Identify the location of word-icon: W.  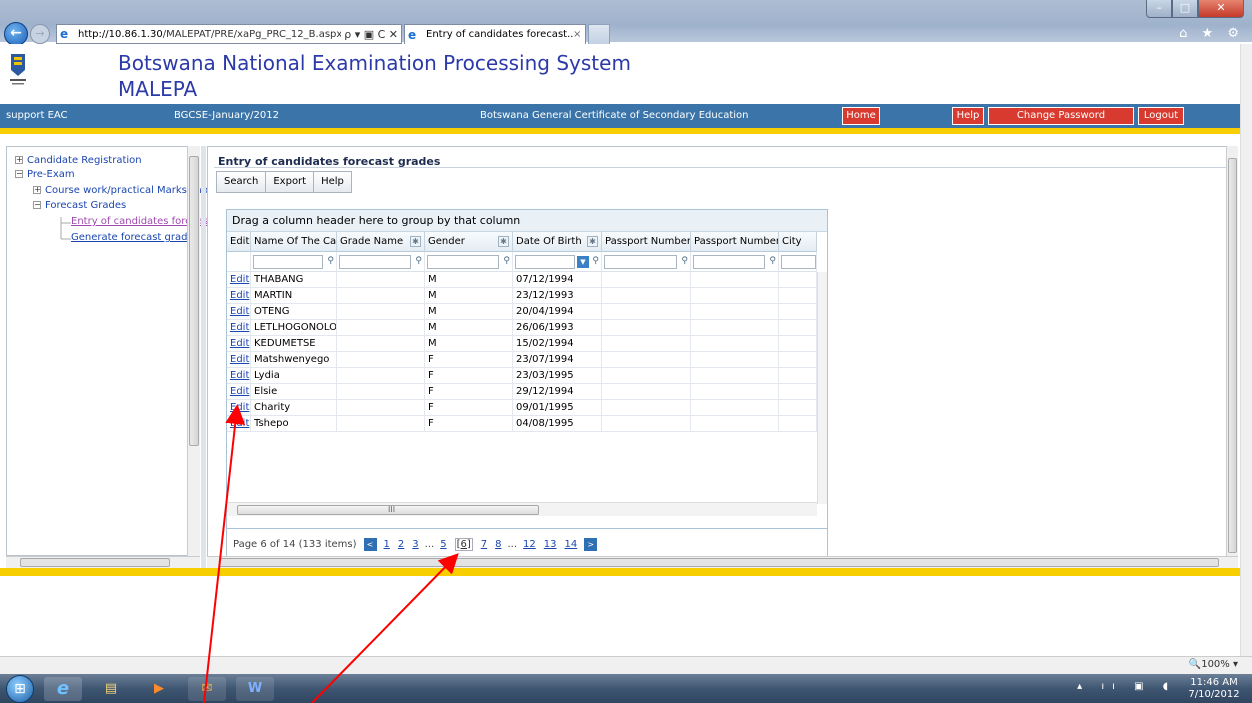
(255, 689).